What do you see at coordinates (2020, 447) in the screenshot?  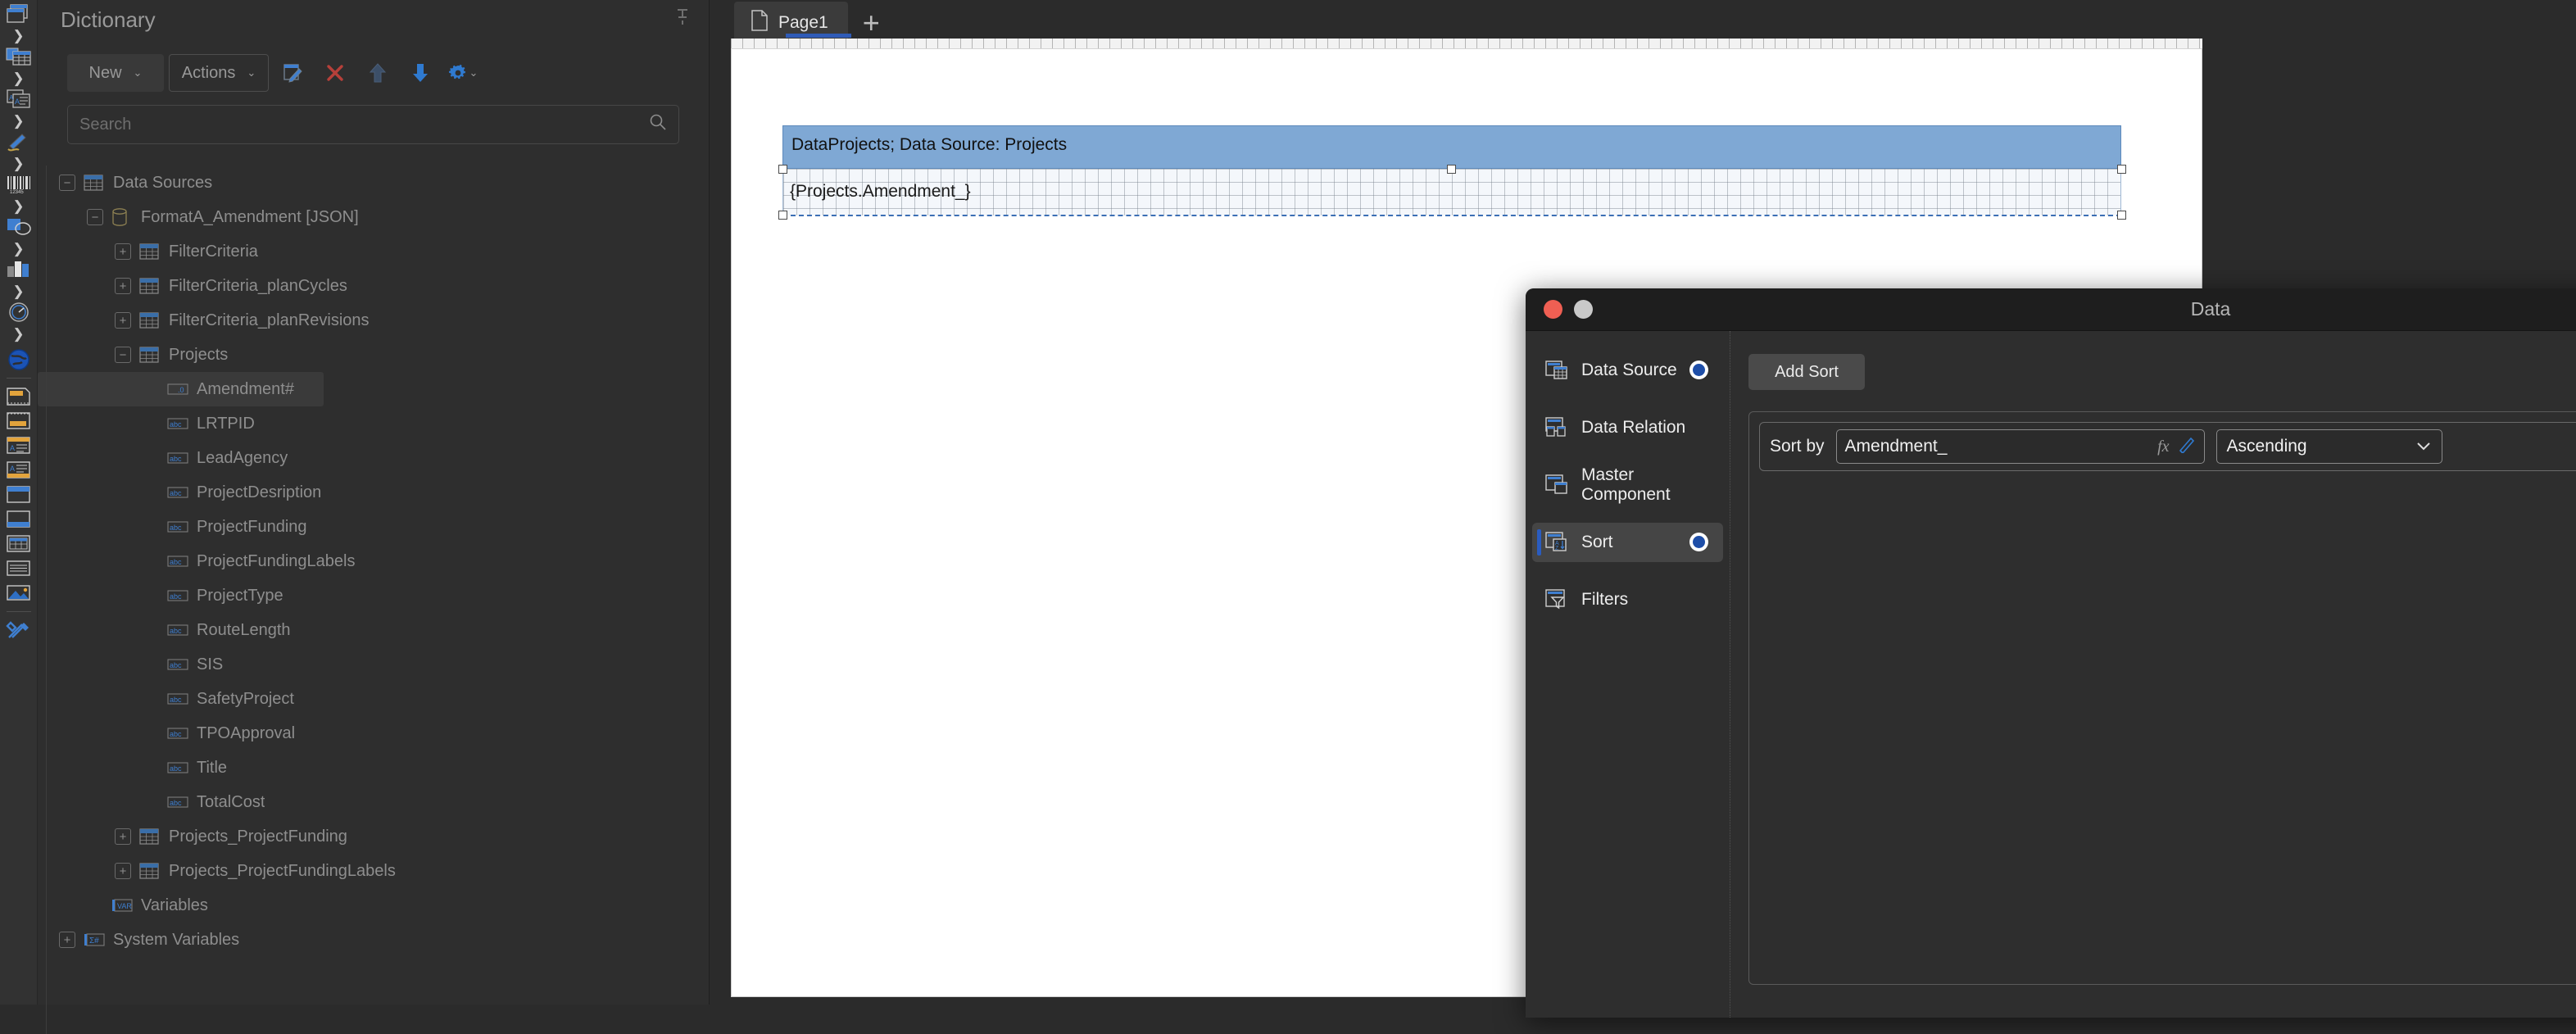 I see `sort-field-input: Amendment_ fx` at bounding box center [2020, 447].